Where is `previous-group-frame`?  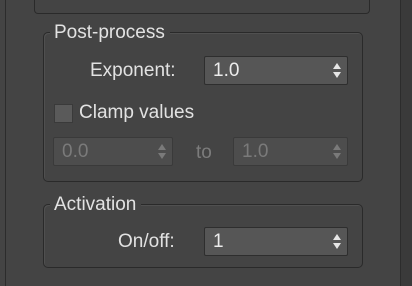 previous-group-frame is located at coordinates (202, 7).